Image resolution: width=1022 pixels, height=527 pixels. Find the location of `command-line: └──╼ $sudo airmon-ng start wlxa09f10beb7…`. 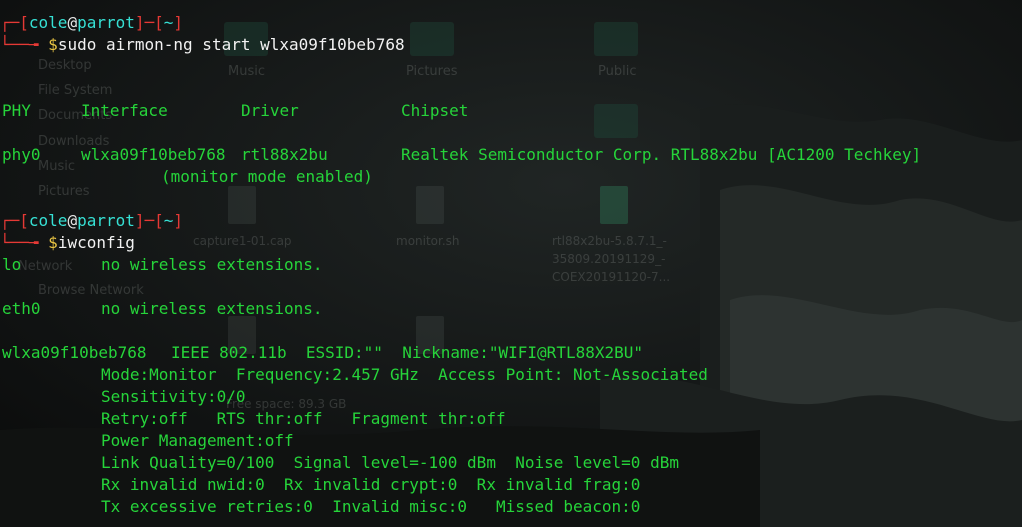

command-line: └──╼ $sudo airmon-ng start wlxa09f10beb7… is located at coordinates (202, 45).